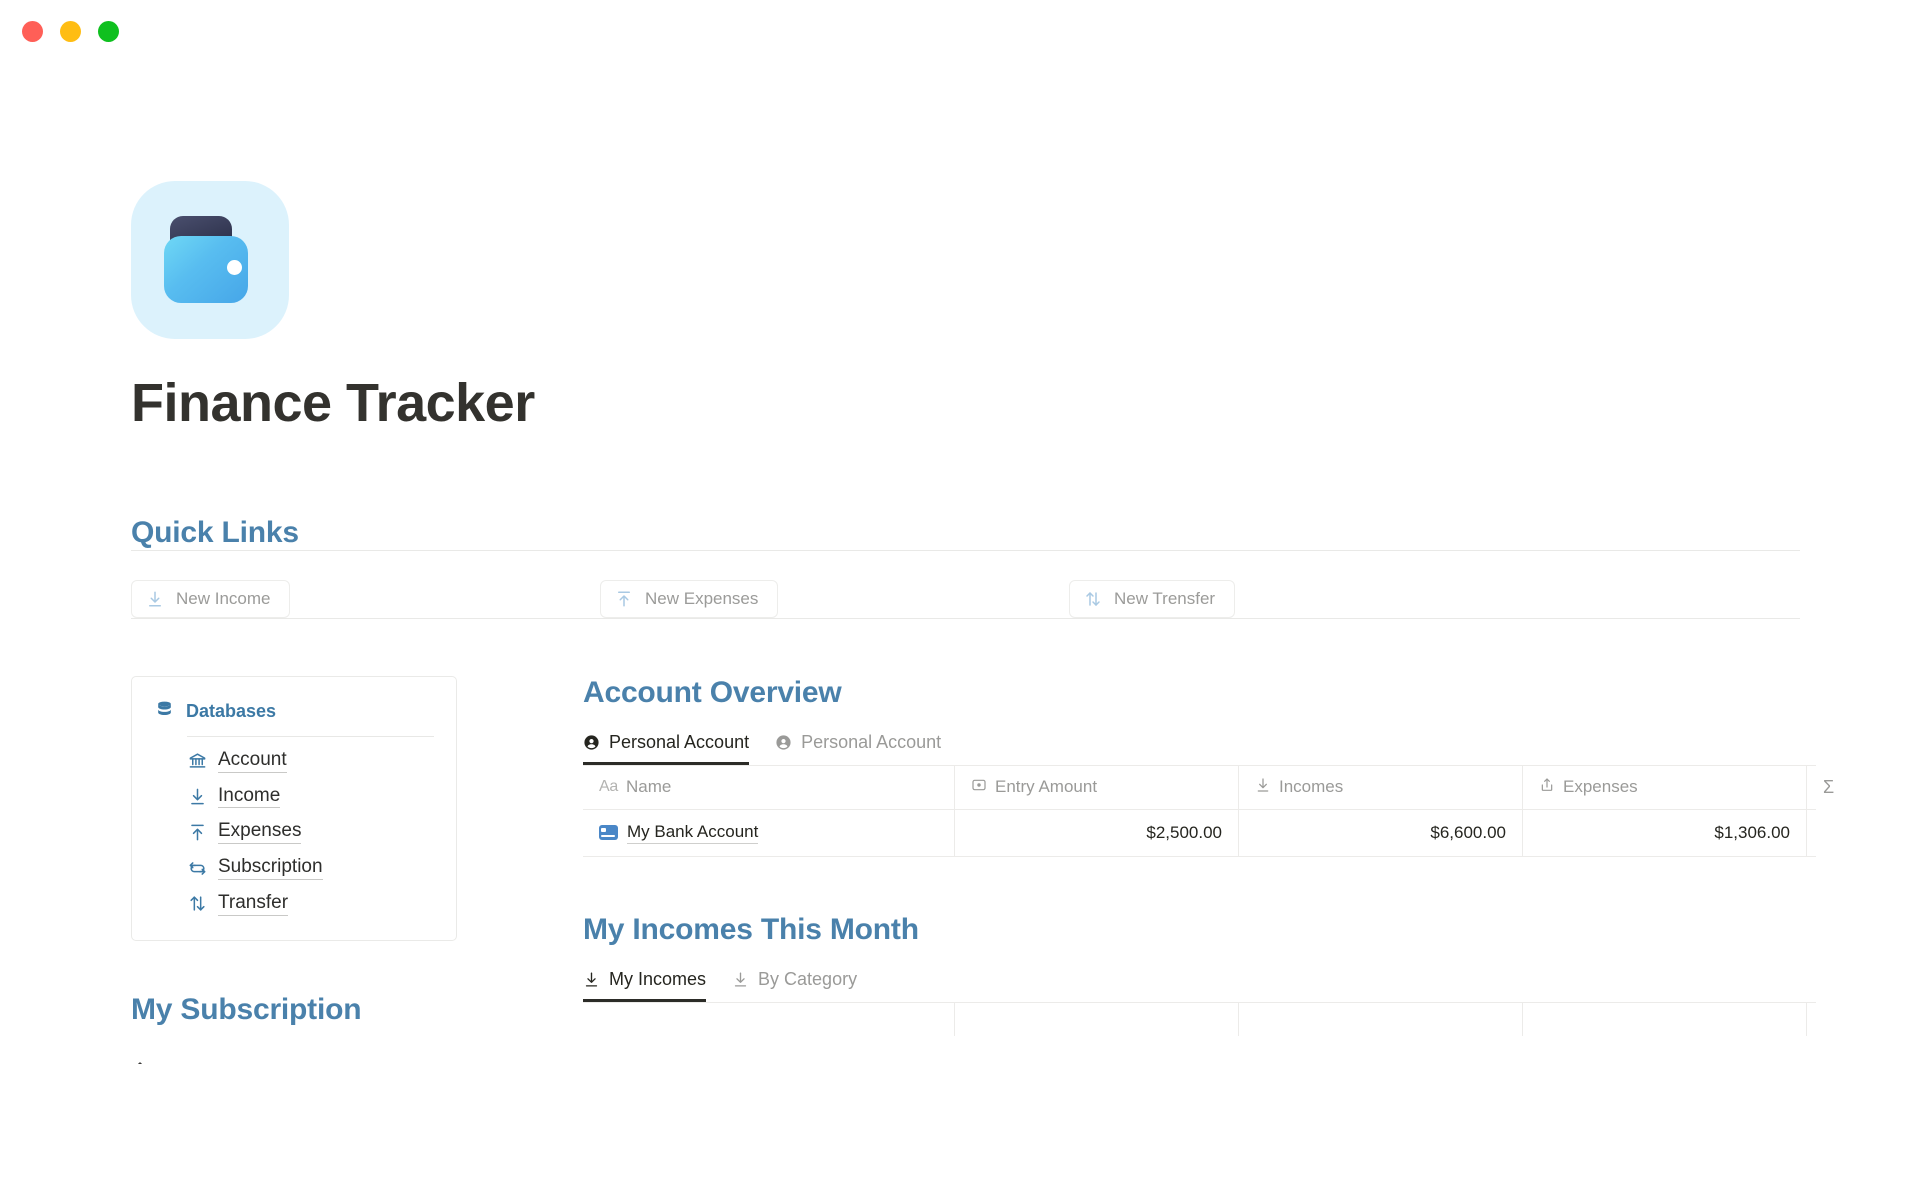 This screenshot has height=1200, width=1920. I want to click on sidebar-item-transfer: Transfer, so click(294, 904).